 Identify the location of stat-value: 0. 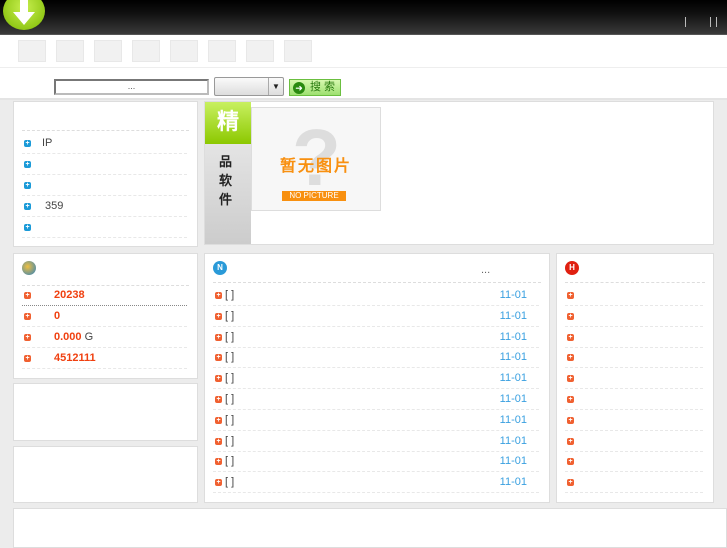
(57, 316).